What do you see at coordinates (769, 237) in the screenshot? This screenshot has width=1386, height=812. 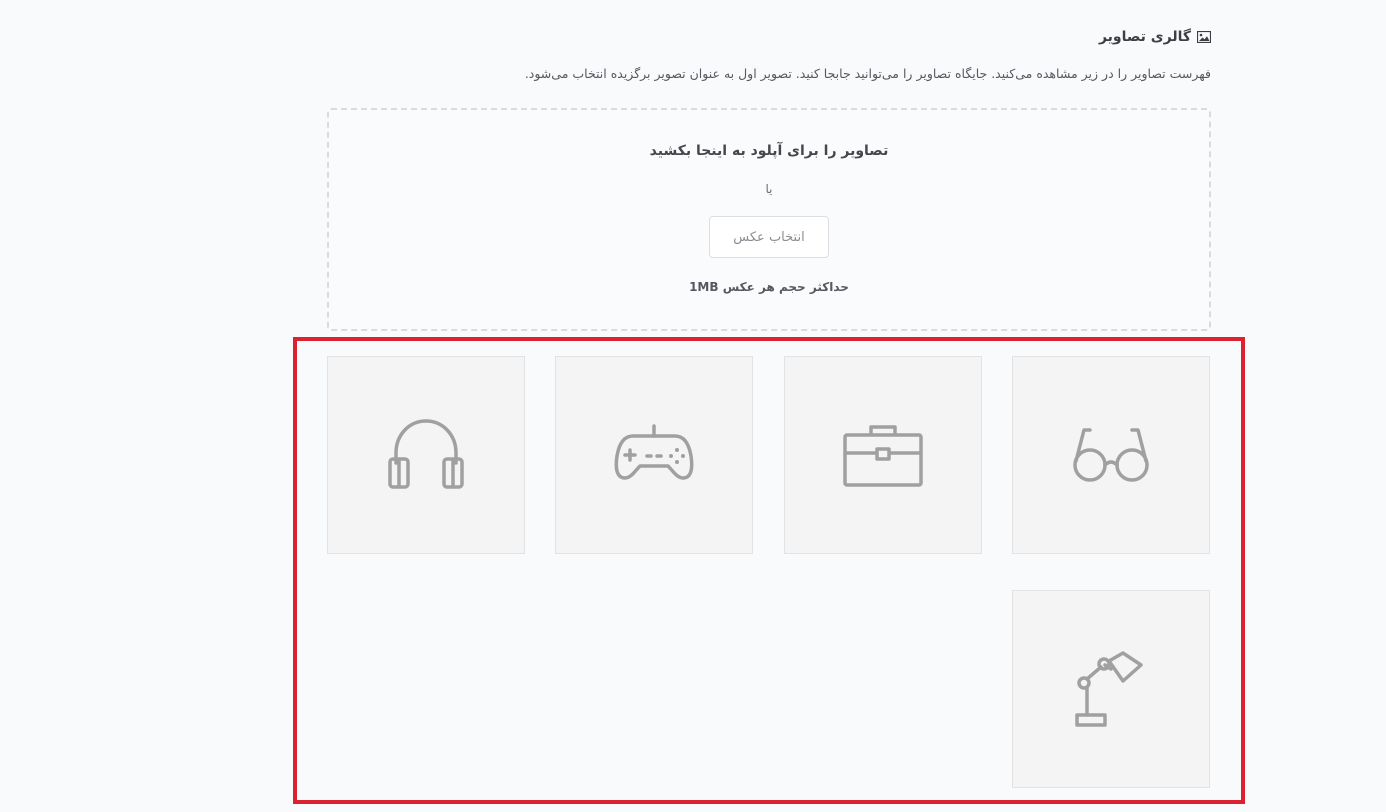 I see `select-photo-button: انتخاب عکس` at bounding box center [769, 237].